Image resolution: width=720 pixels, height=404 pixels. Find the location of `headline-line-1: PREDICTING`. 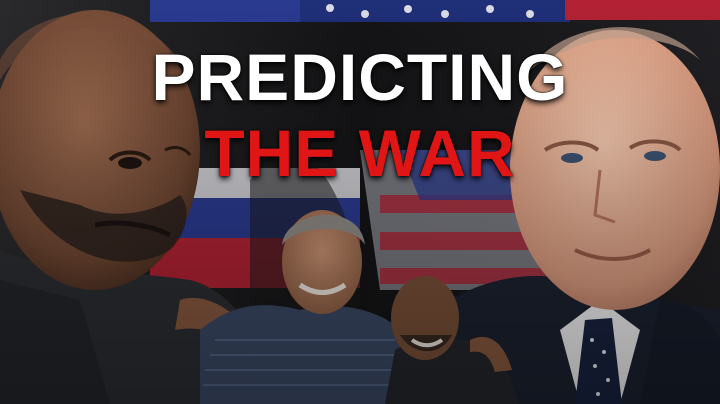

headline-line-1: PREDICTING is located at coordinates (360, 77).